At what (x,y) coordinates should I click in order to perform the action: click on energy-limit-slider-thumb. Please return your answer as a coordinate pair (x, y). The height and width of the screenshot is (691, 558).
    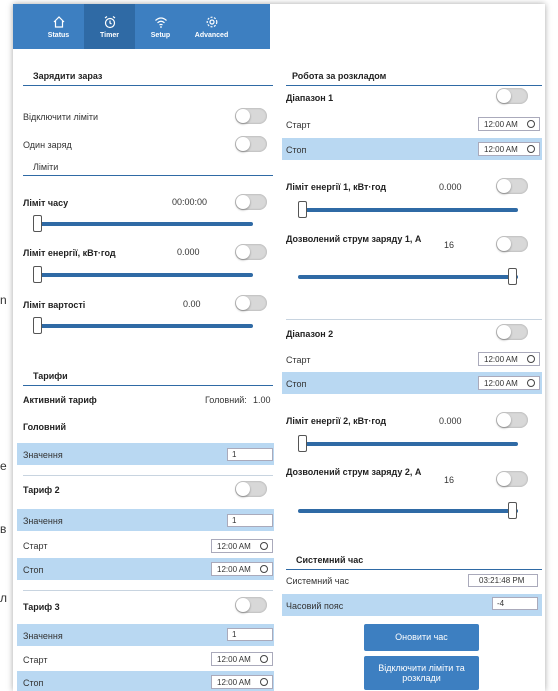
    Looking at the image, I should click on (37, 274).